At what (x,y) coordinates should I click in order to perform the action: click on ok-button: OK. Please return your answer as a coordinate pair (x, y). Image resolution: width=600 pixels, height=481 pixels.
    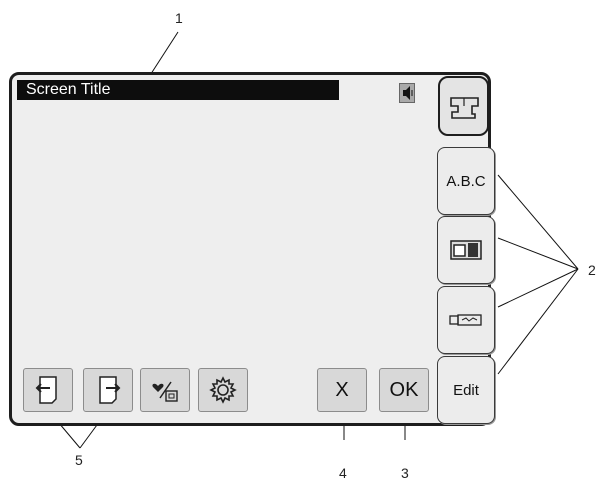
    Looking at the image, I should click on (404, 390).